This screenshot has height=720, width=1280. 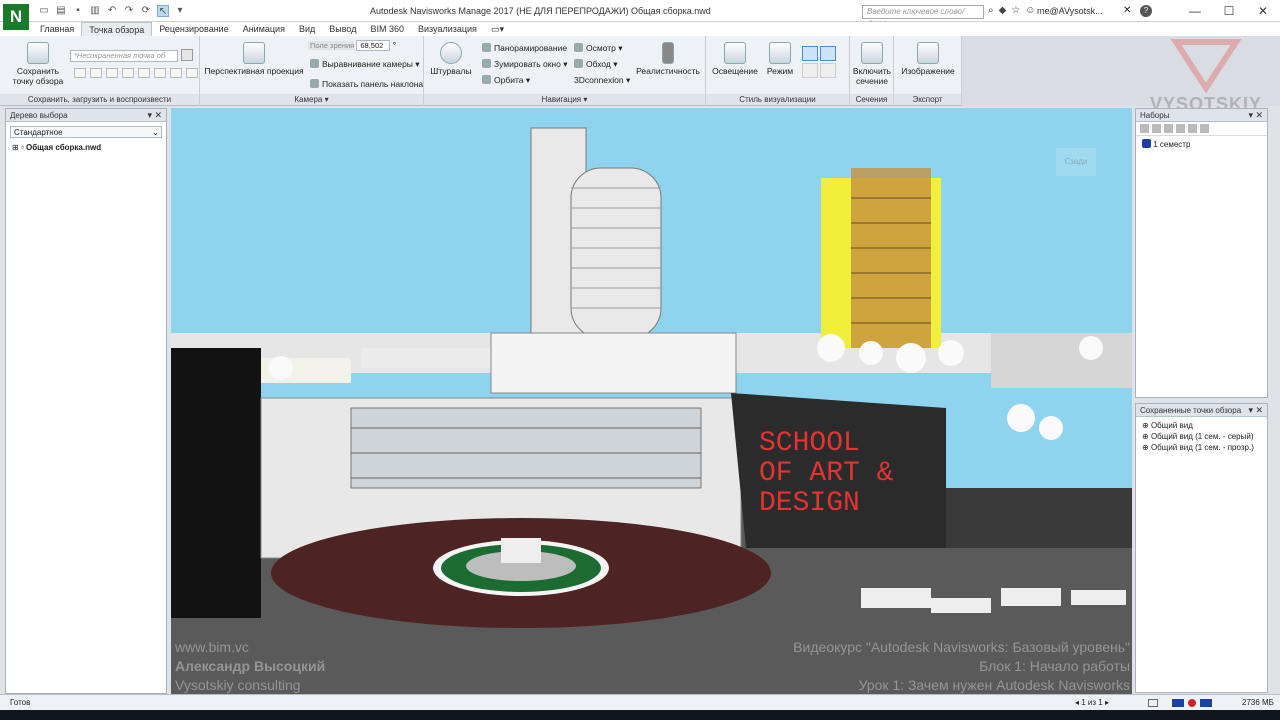 What do you see at coordinates (524, 48) in the screenshot?
I see `pan-button: Панорамирование` at bounding box center [524, 48].